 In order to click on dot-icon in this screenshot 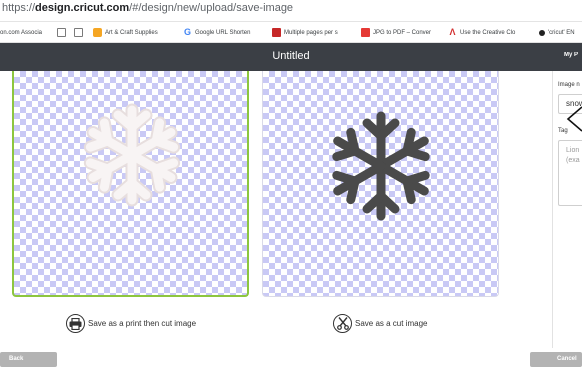, I will do `click(542, 32)`.